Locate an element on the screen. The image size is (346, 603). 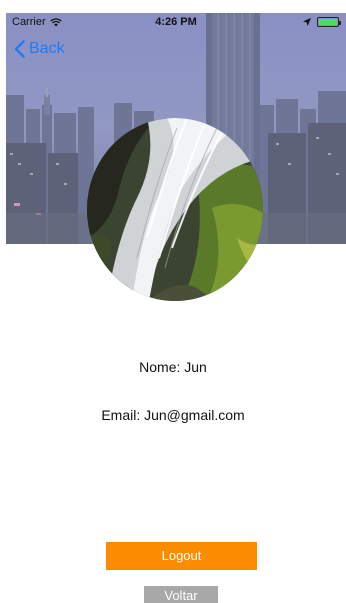
logout-button: Logout is located at coordinates (181, 556).